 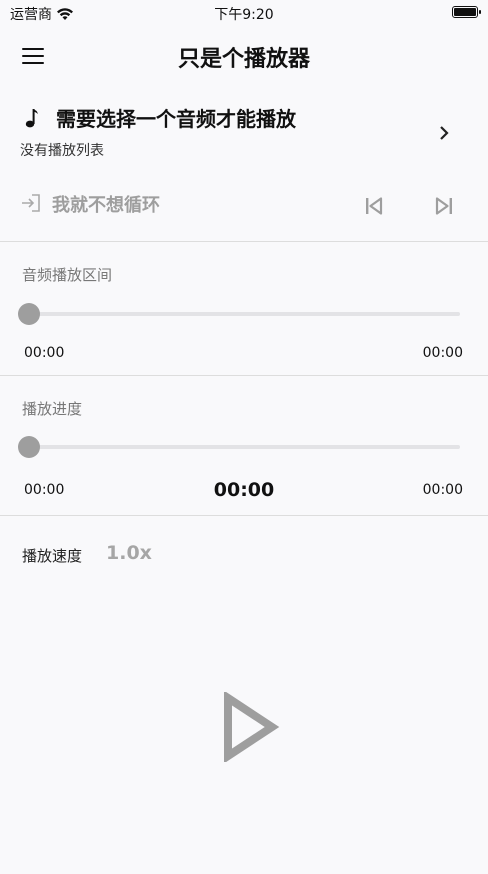 What do you see at coordinates (52, 556) in the screenshot?
I see `speed-label: 播放速度` at bounding box center [52, 556].